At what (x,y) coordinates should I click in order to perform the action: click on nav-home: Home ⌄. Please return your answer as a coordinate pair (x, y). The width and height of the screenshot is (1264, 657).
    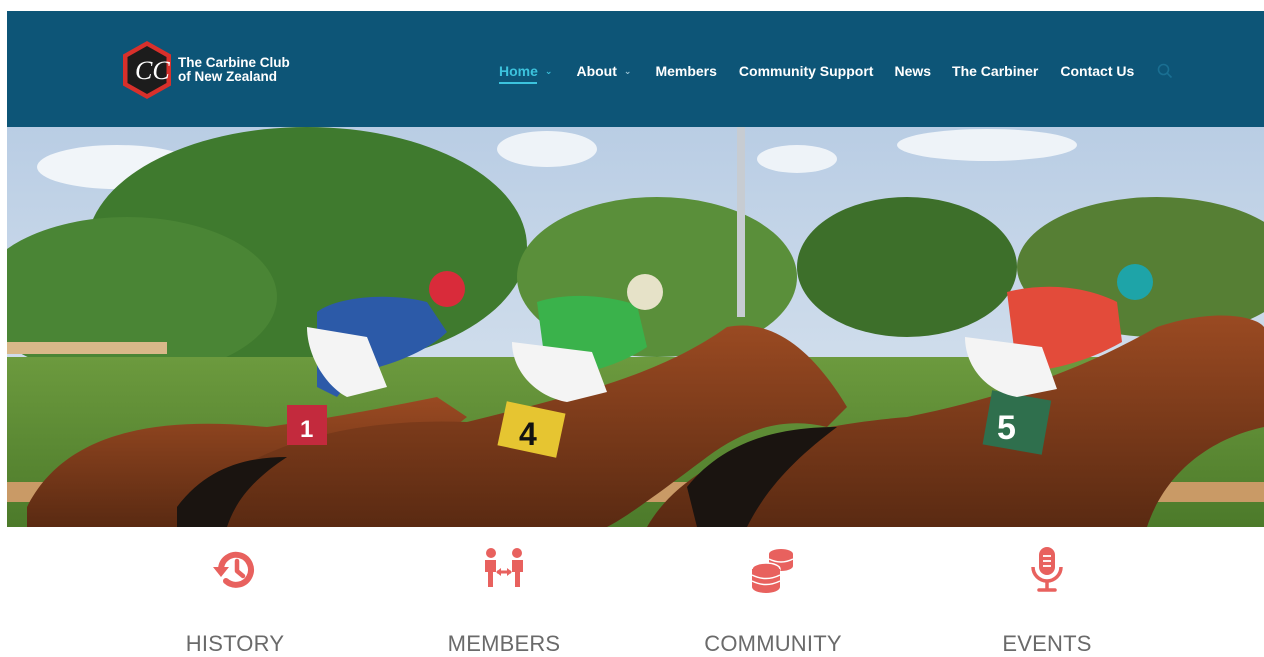
    Looking at the image, I should click on (526, 73).